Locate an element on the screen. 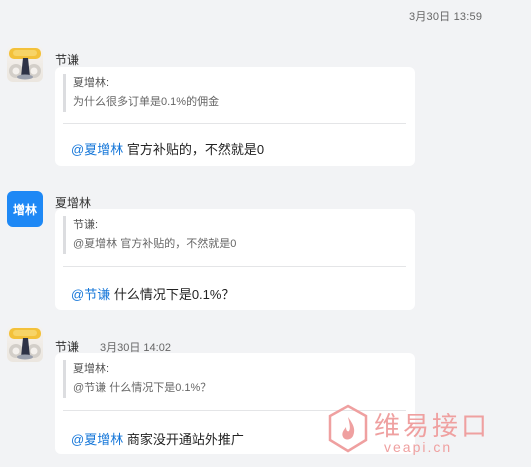 Image resolution: width=531 pixels, height=467 pixels. avatar: 增林 is located at coordinates (25, 209).